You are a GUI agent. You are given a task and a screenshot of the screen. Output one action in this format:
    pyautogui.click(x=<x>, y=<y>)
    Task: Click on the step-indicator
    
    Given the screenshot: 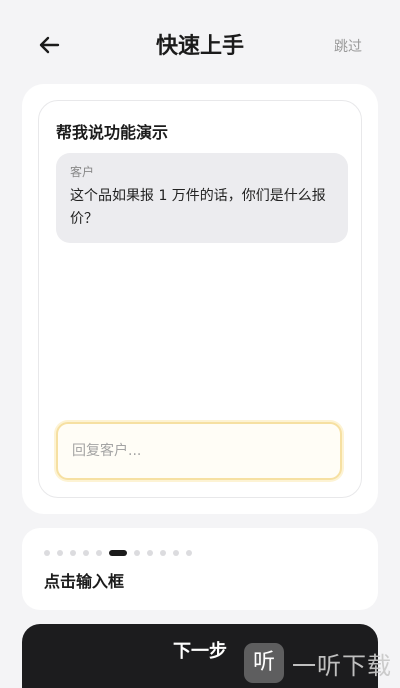 What is the action you would take?
    pyautogui.click(x=121, y=553)
    